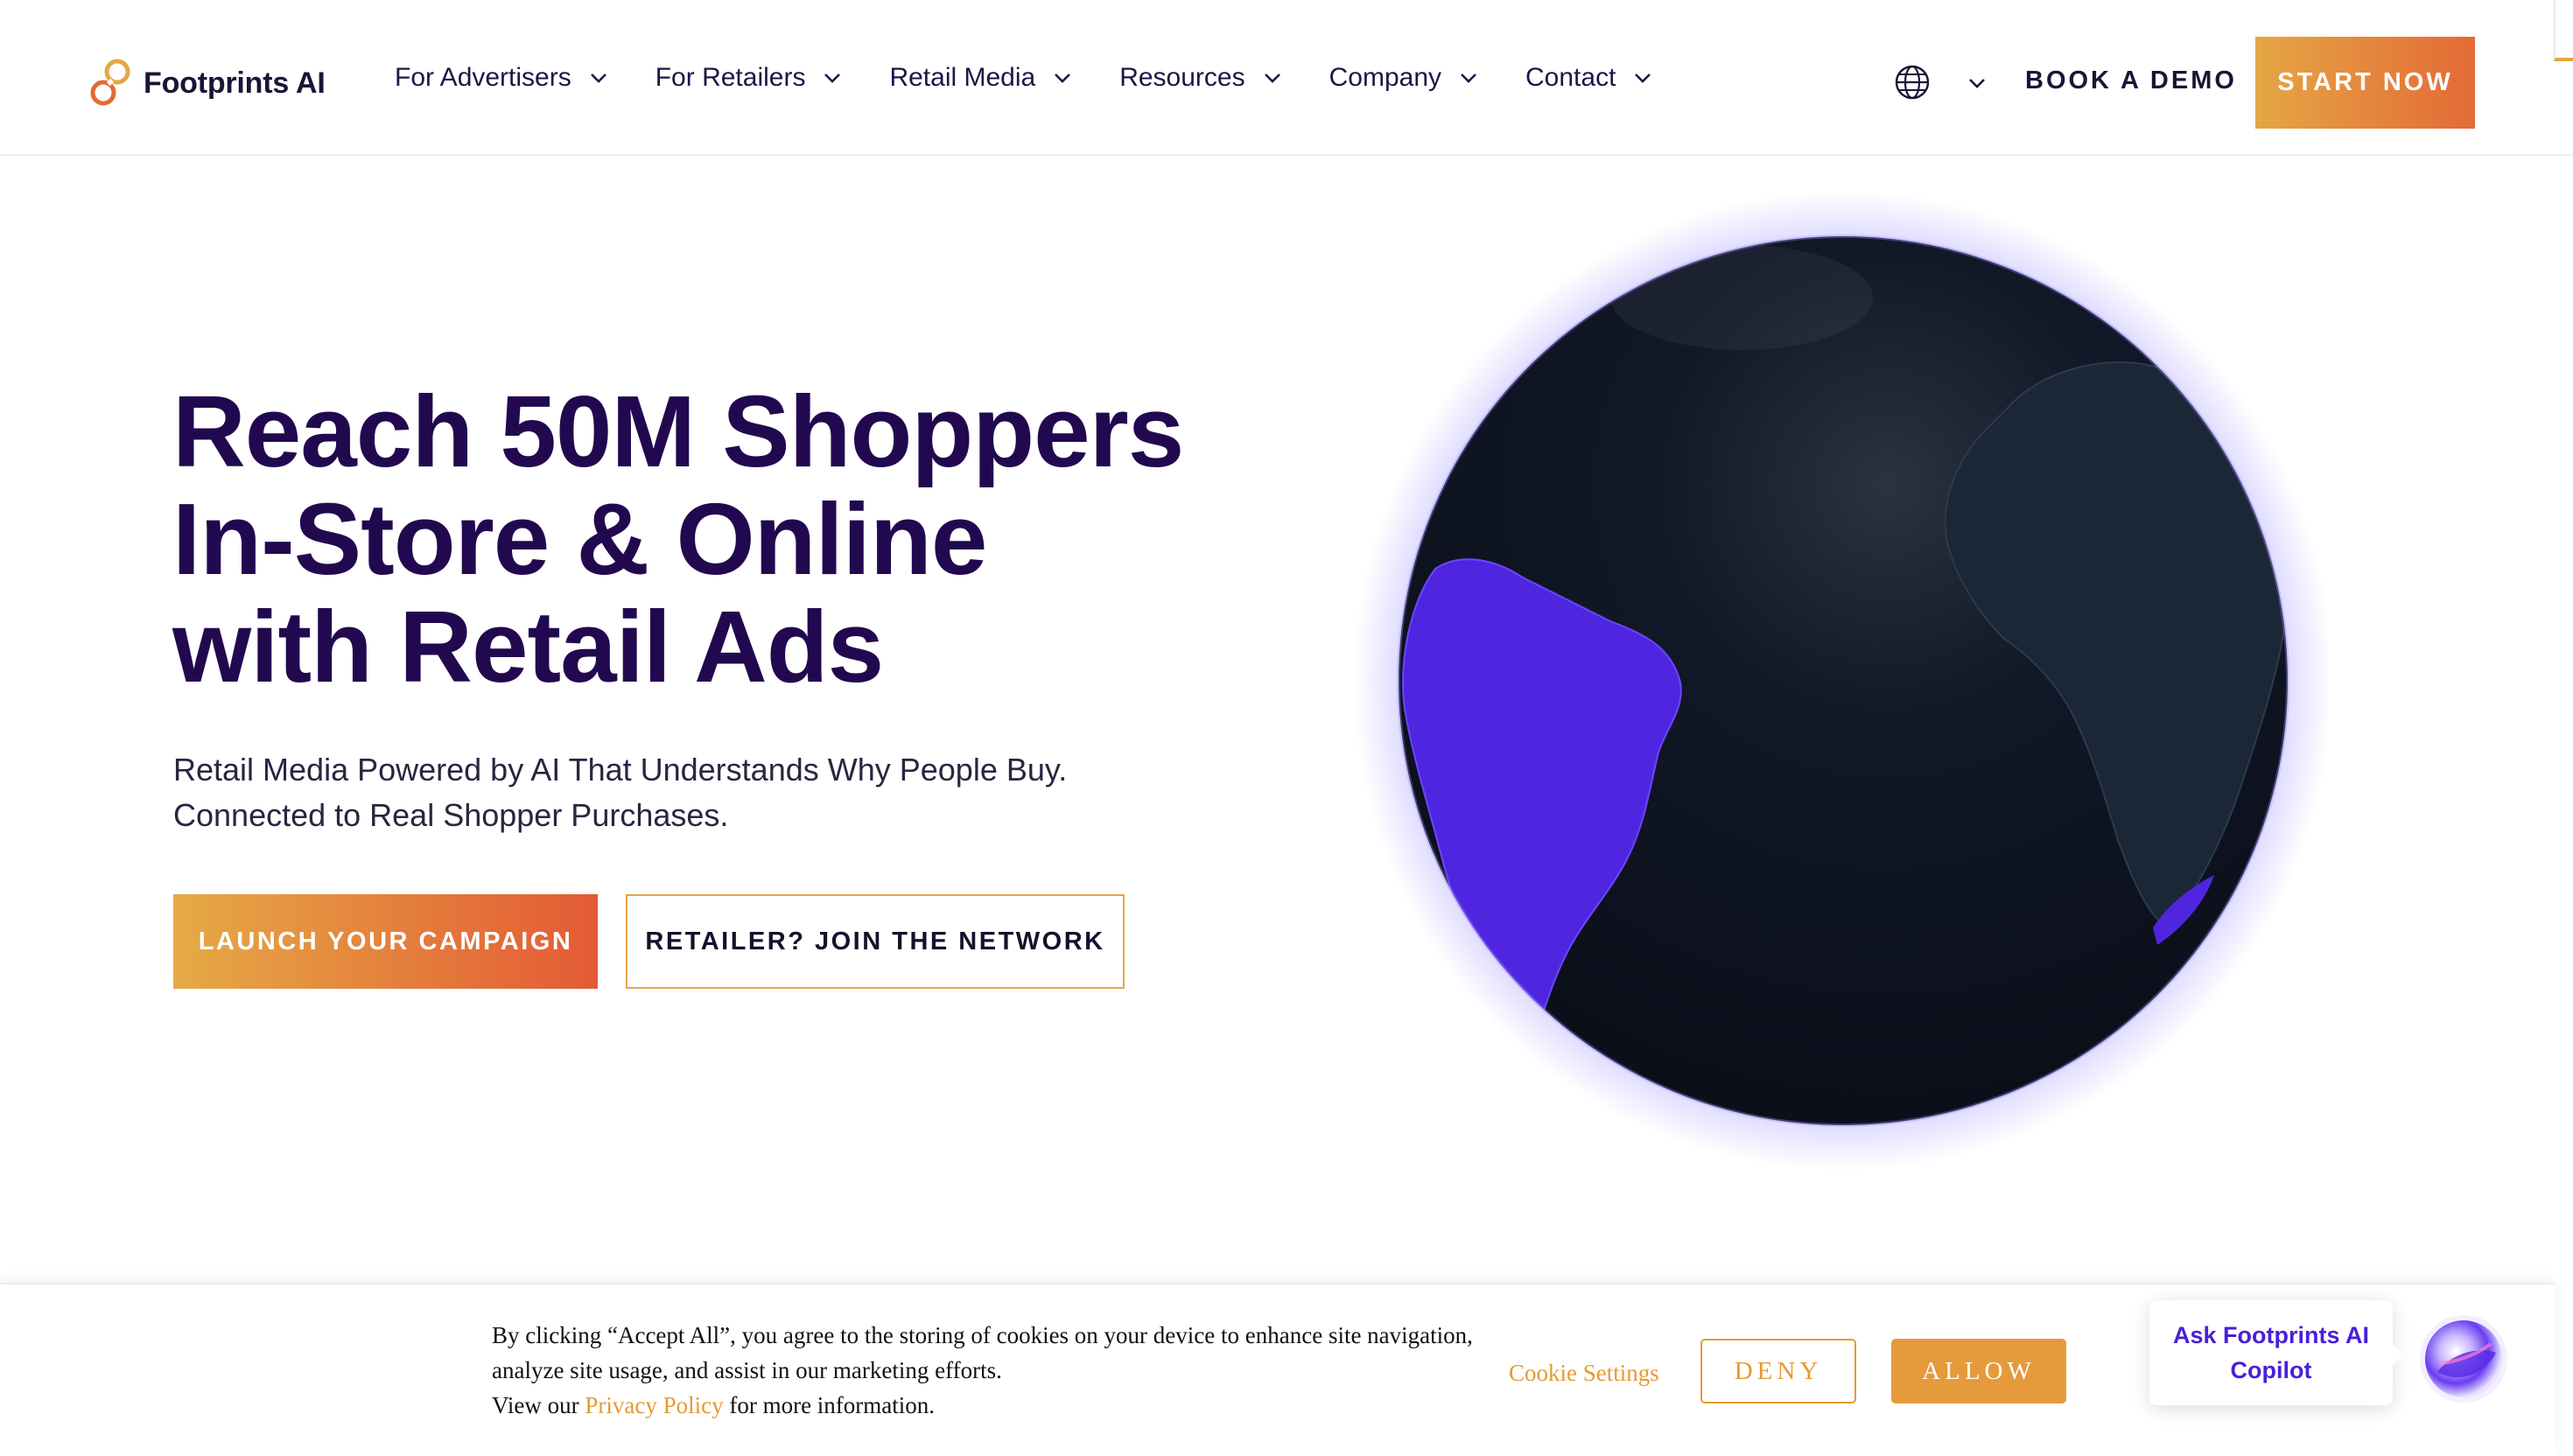 The image size is (2573, 1456). What do you see at coordinates (2271, 1370) in the screenshot?
I see `copilot-label: Copilot` at bounding box center [2271, 1370].